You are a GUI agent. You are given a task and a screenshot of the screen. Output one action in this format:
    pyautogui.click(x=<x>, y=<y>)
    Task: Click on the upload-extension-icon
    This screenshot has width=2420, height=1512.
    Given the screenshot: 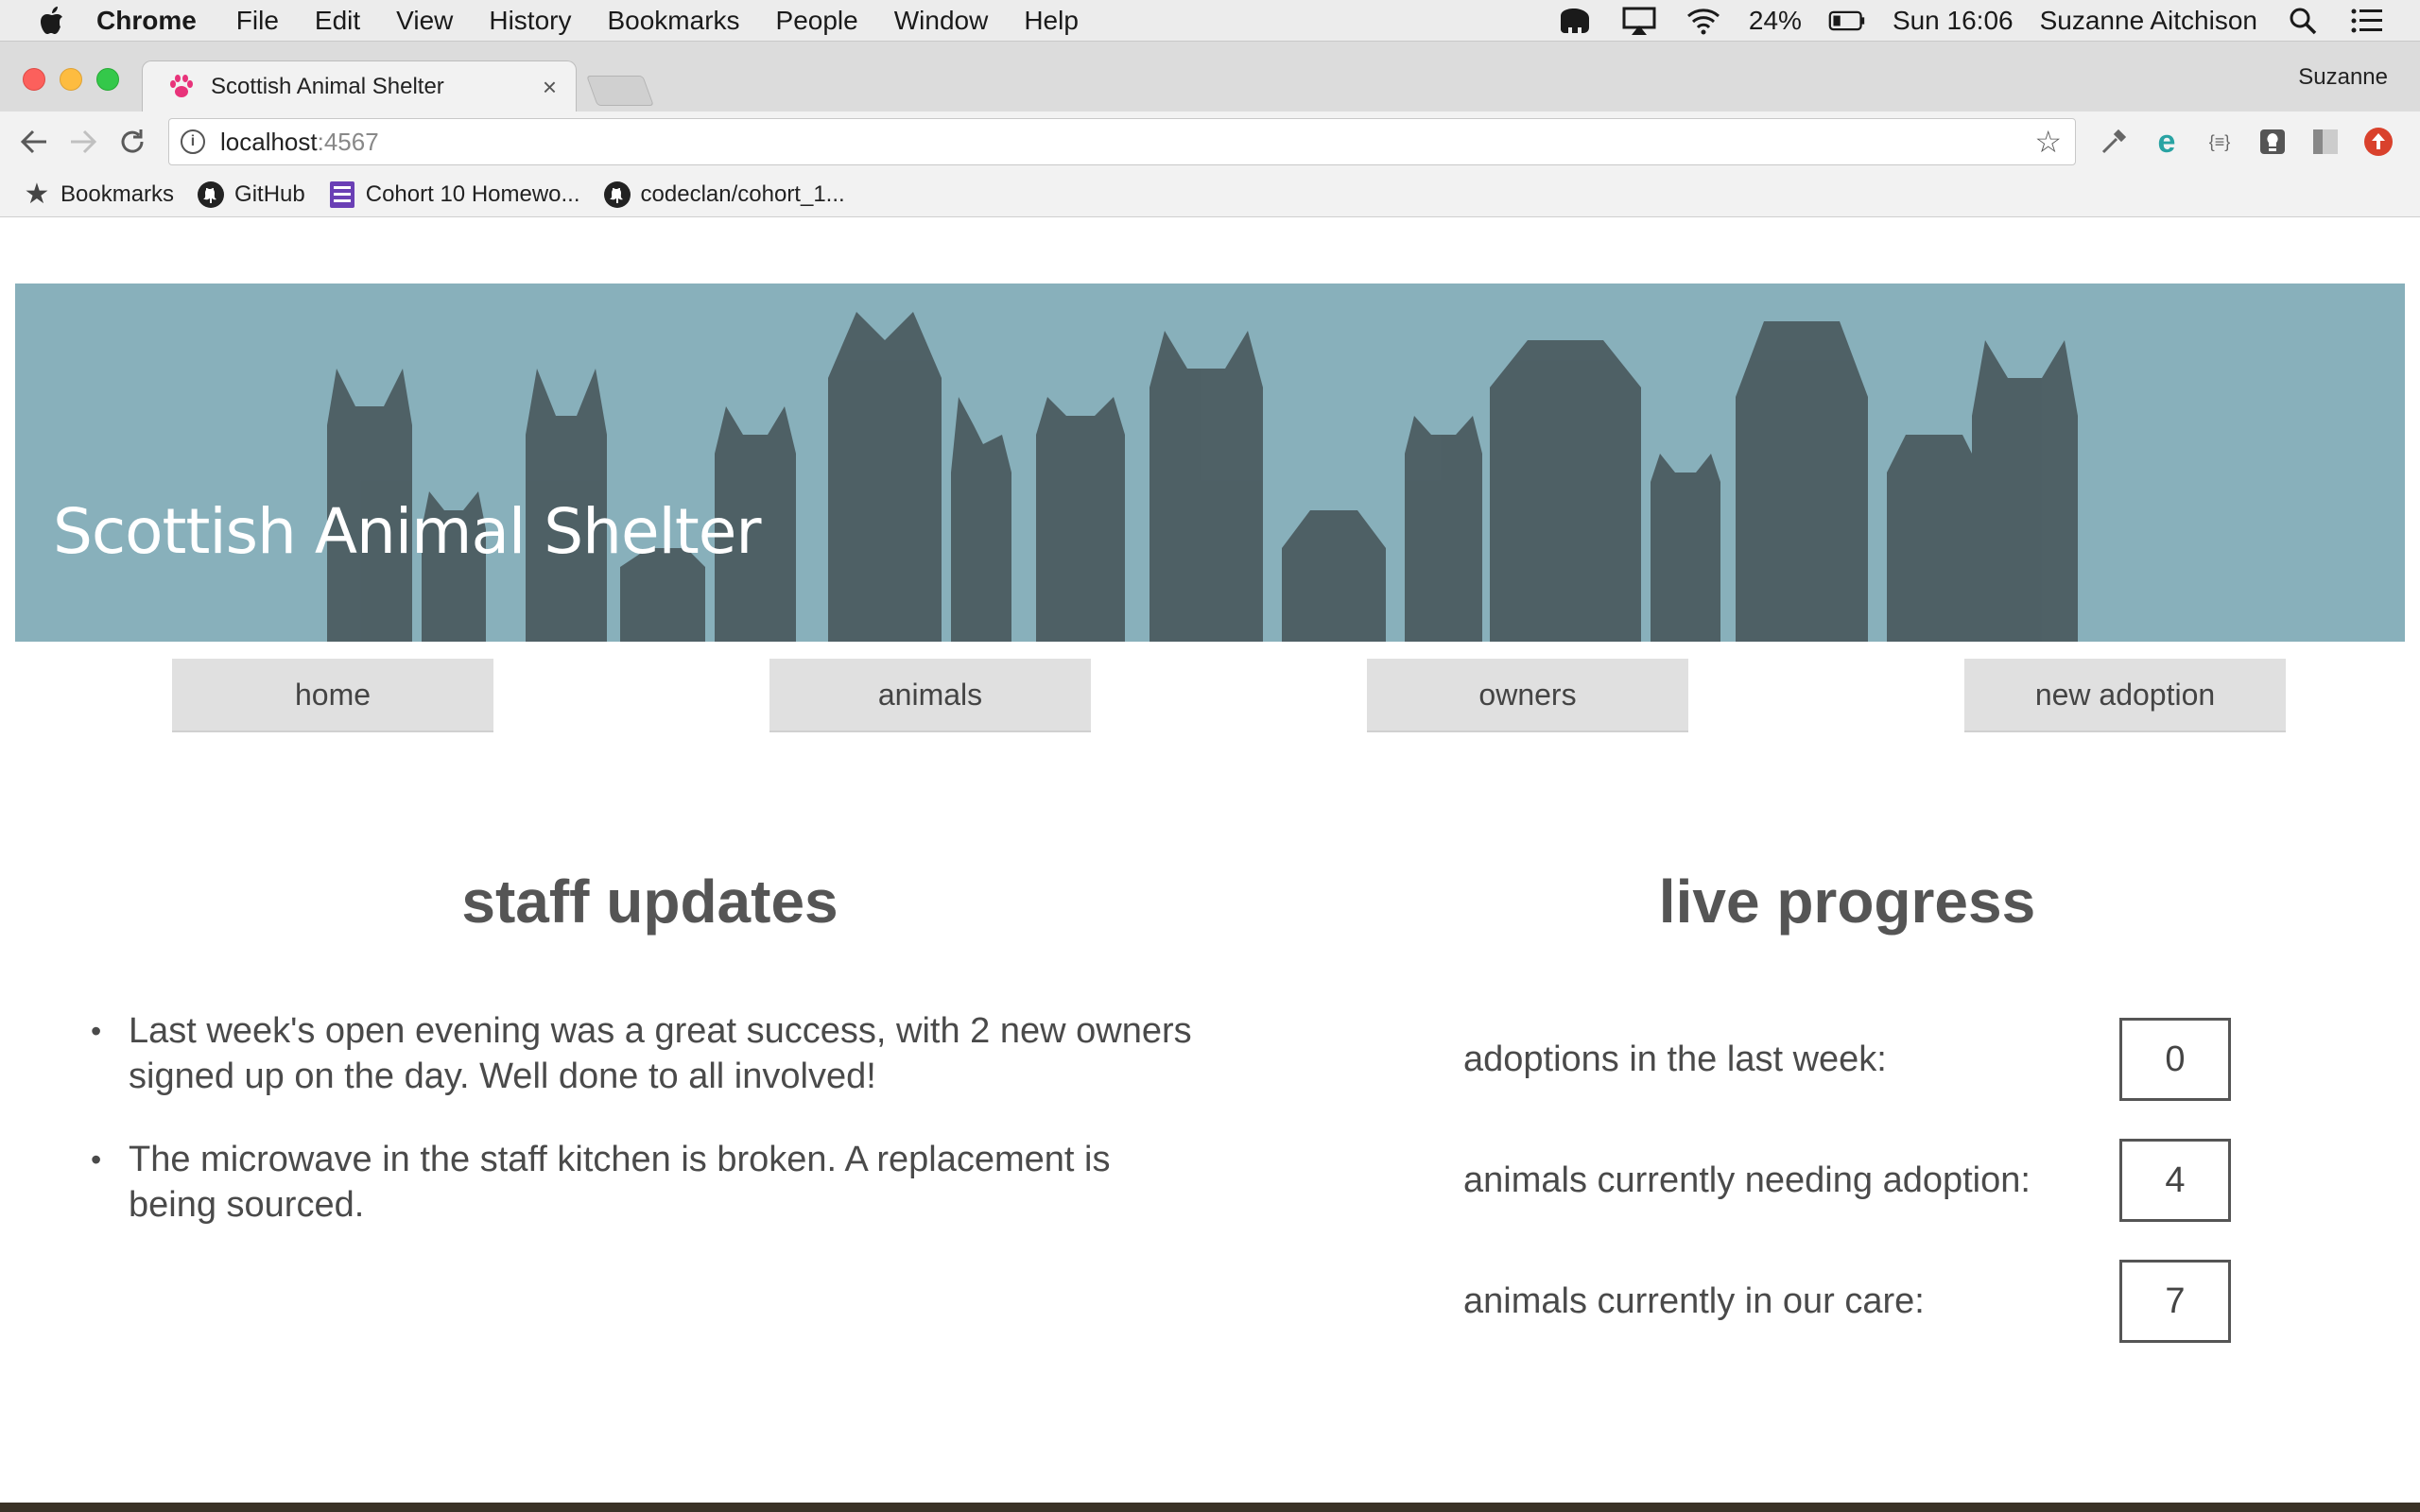 What is the action you would take?
    pyautogui.click(x=2378, y=142)
    